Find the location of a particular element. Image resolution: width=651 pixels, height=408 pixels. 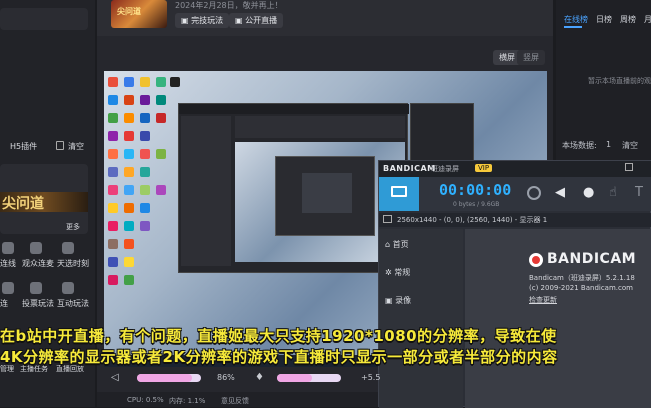

cover-thumb-text: 尖问道 is located at coordinates (129, 11).